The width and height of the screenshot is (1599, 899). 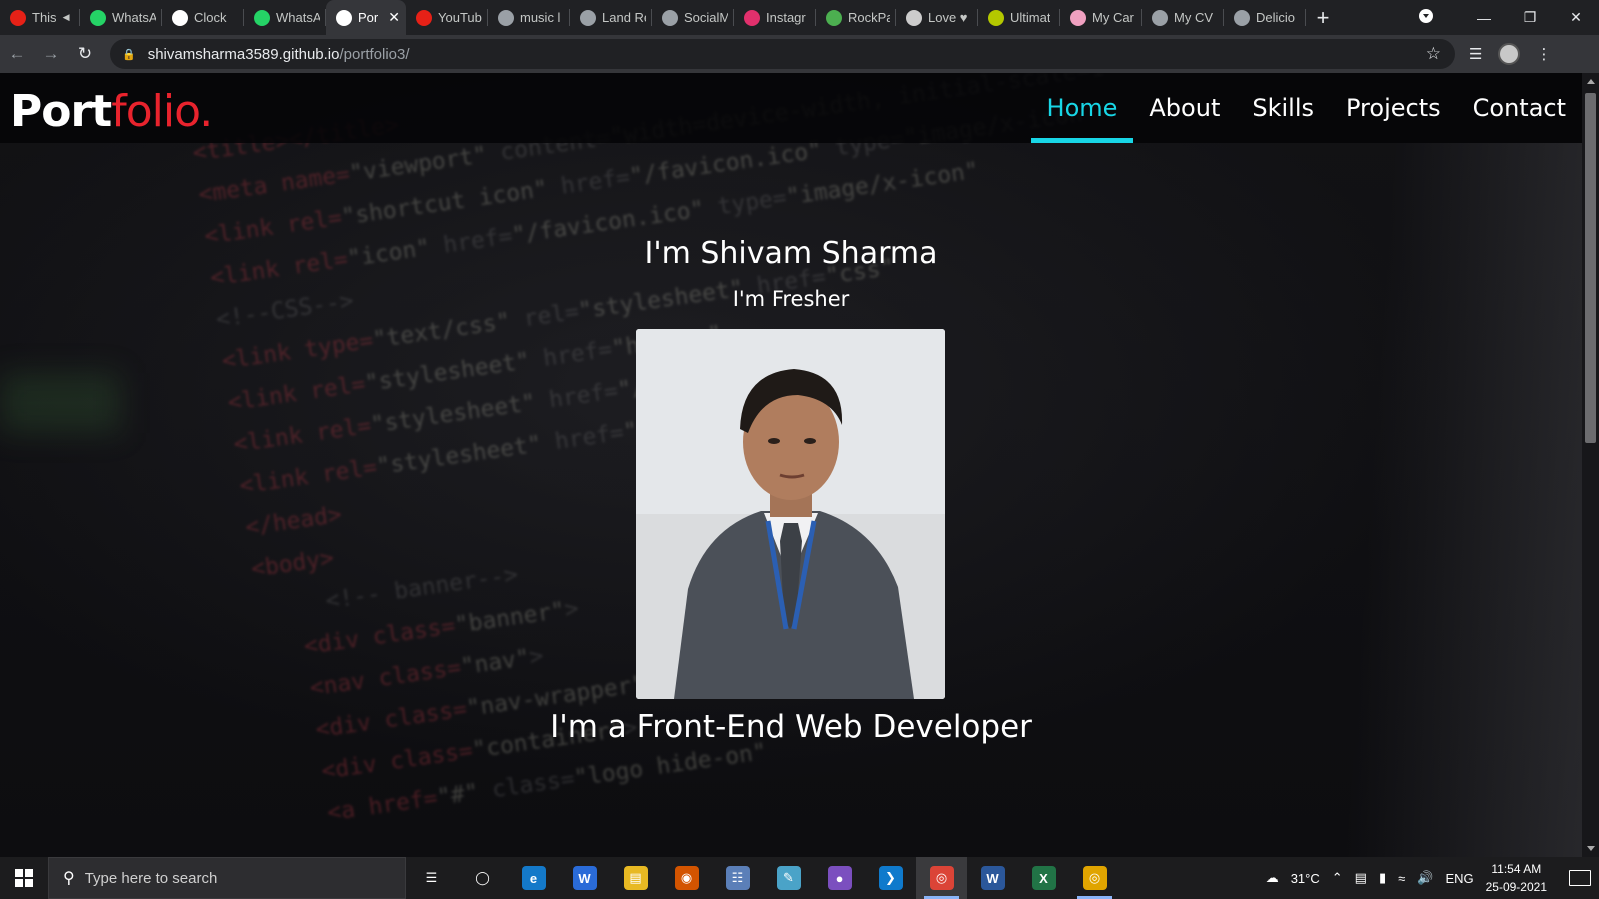 I want to click on portfolio-icon, so click(x=344, y=17).